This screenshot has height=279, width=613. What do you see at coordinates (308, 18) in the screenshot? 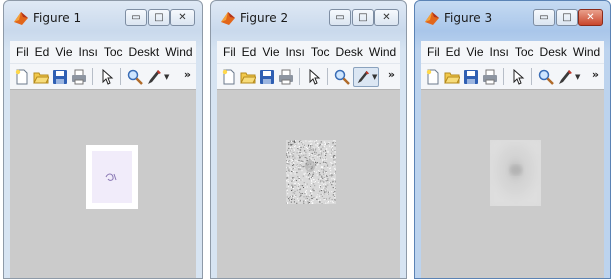
I see `title-bar: Figure 2 ▭ □ ✕` at bounding box center [308, 18].